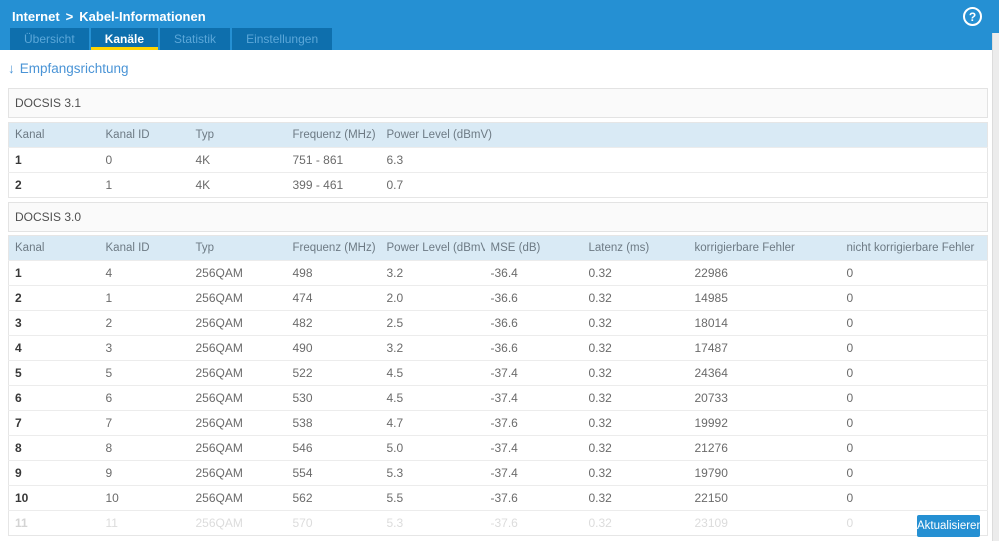 This screenshot has width=999, height=541. What do you see at coordinates (764, 473) in the screenshot?
I see `table-cell: 19790` at bounding box center [764, 473].